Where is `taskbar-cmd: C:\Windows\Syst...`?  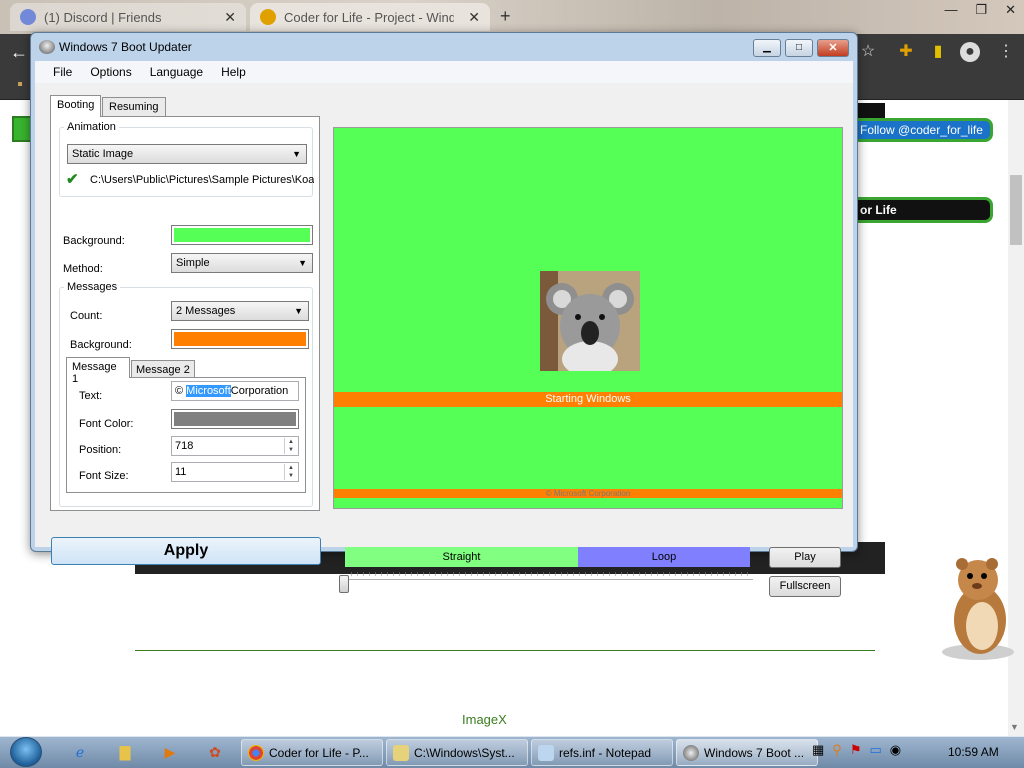 taskbar-cmd: C:\Windows\Syst... is located at coordinates (457, 752).